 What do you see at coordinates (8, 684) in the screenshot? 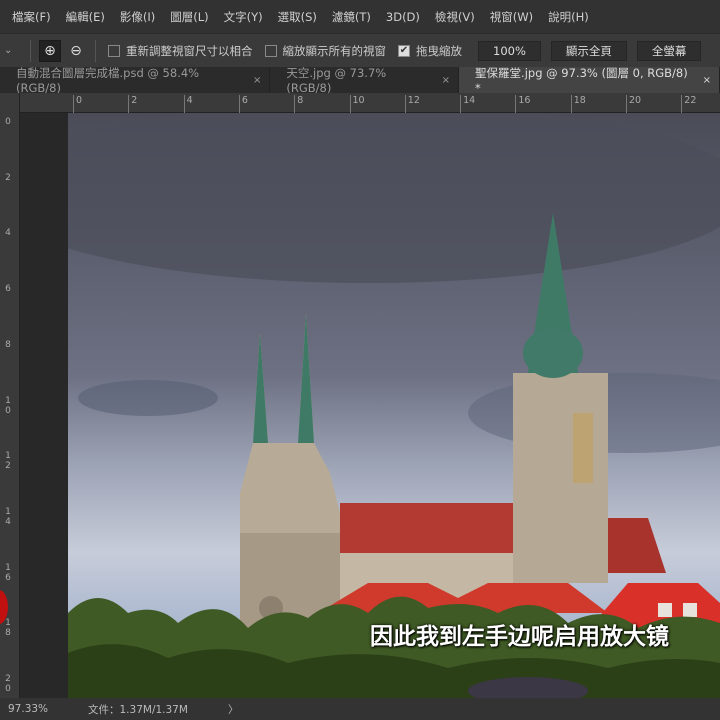
I see `ruler-label: 2 0` at bounding box center [8, 684].